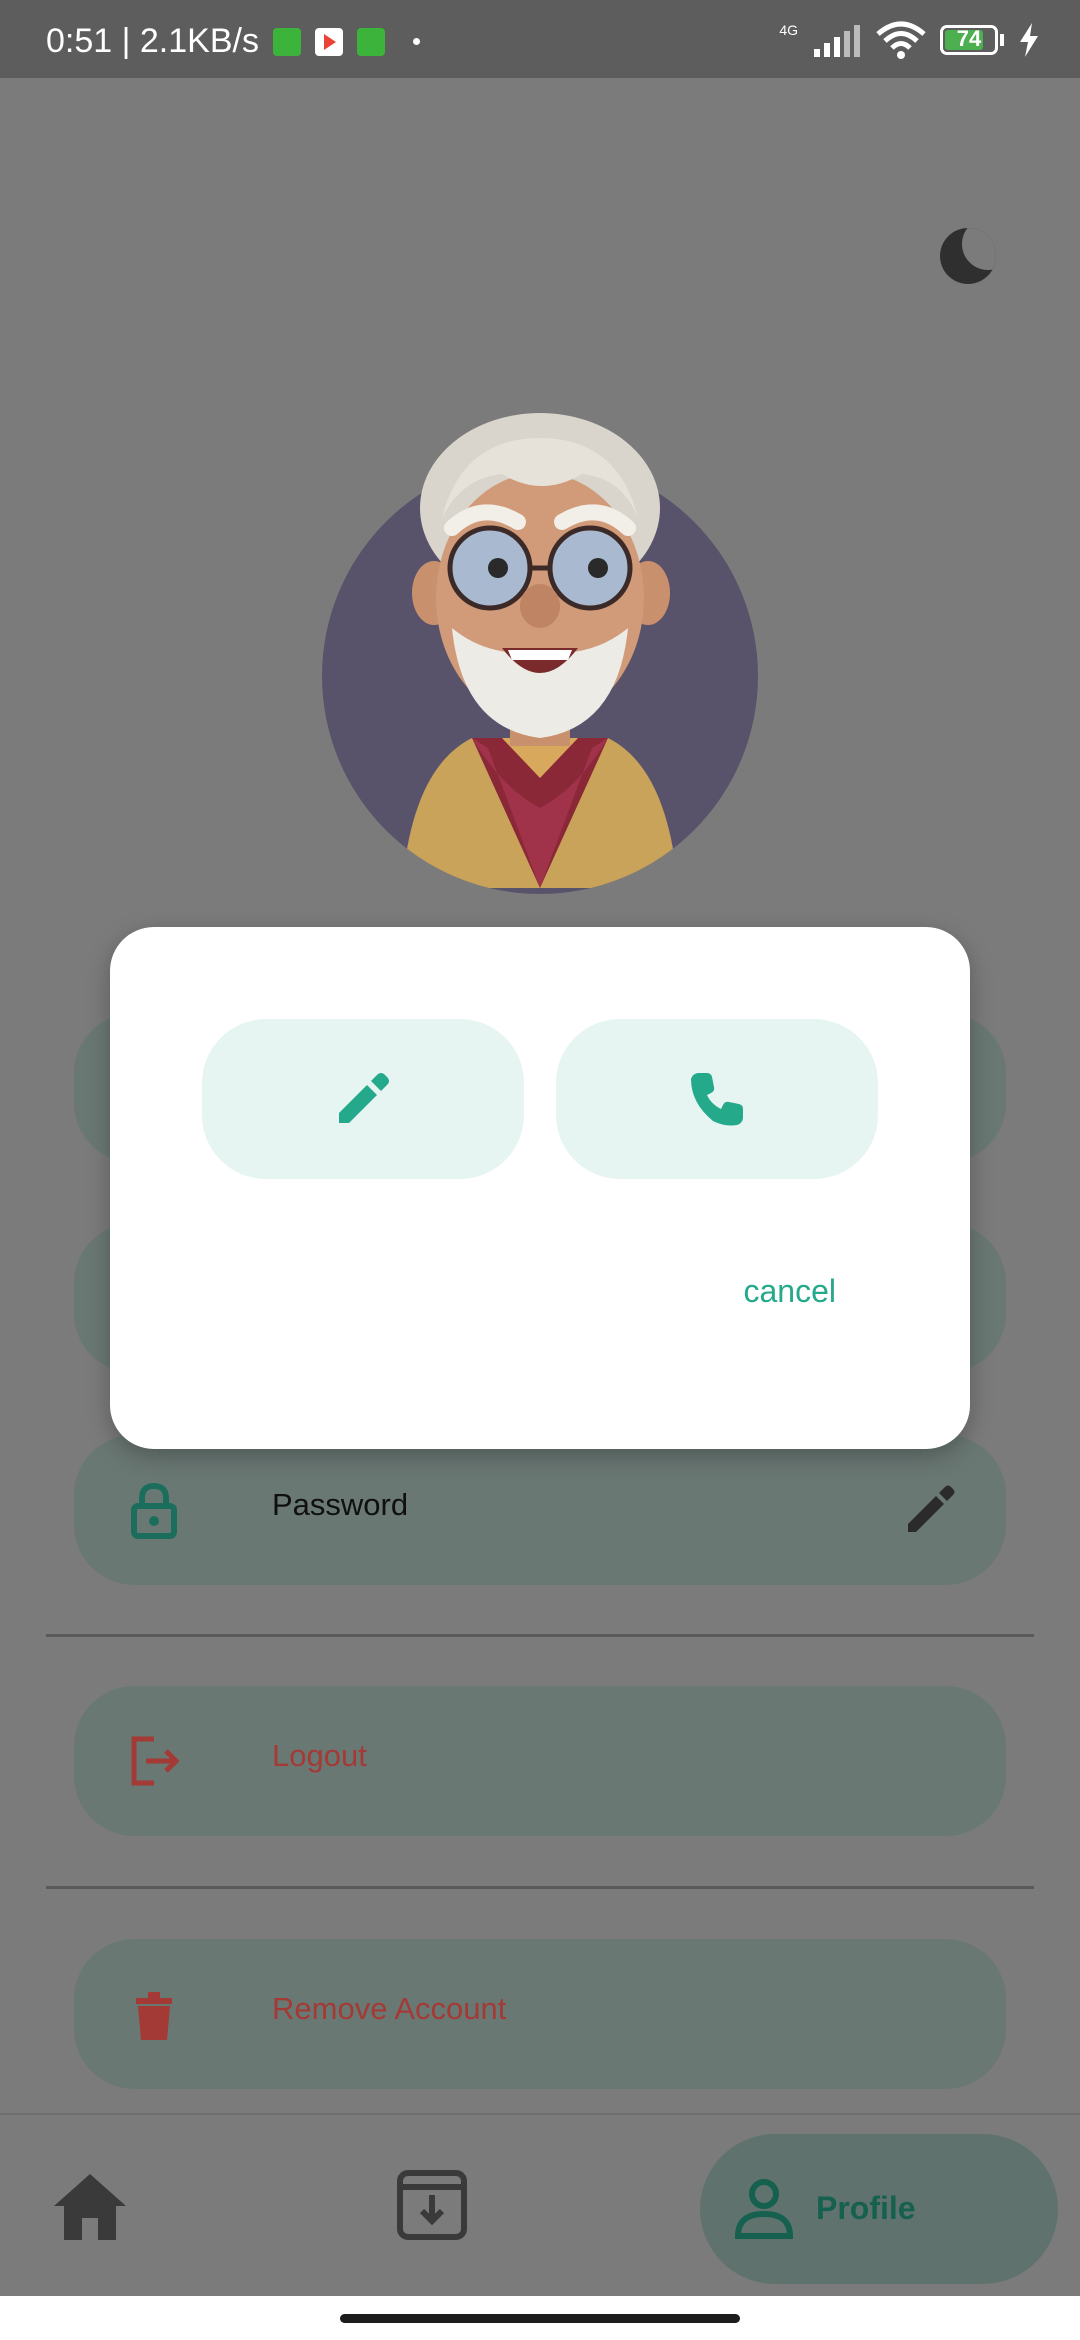 Image resolution: width=1080 pixels, height=2340 pixels. I want to click on avatar, so click(540, 653).